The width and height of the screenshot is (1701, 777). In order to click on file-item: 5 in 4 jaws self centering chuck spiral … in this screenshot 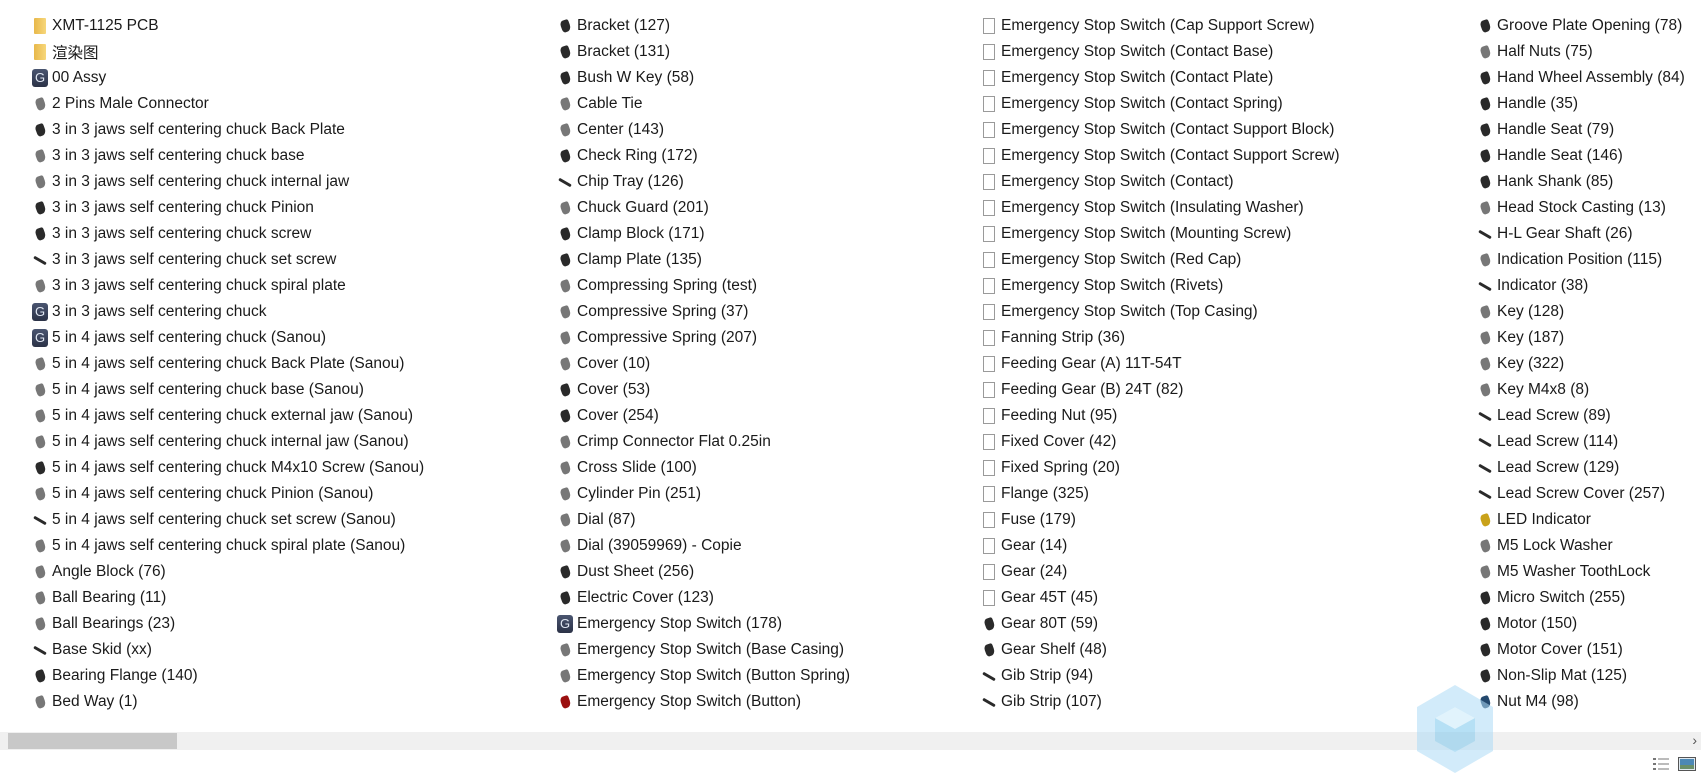, I will do `click(228, 546)`.